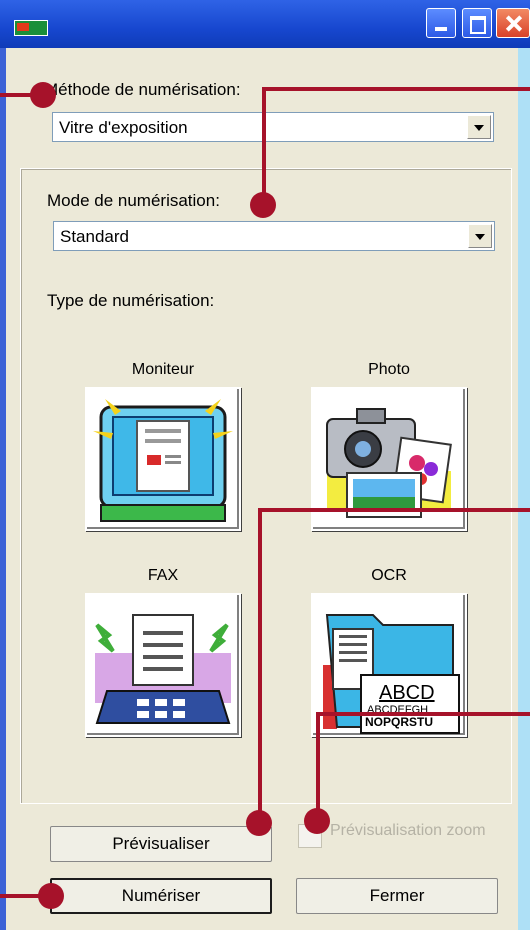 This screenshot has width=530, height=930. What do you see at coordinates (123, 127) in the screenshot?
I see `scan-method-value: Vitre d'exposition` at bounding box center [123, 127].